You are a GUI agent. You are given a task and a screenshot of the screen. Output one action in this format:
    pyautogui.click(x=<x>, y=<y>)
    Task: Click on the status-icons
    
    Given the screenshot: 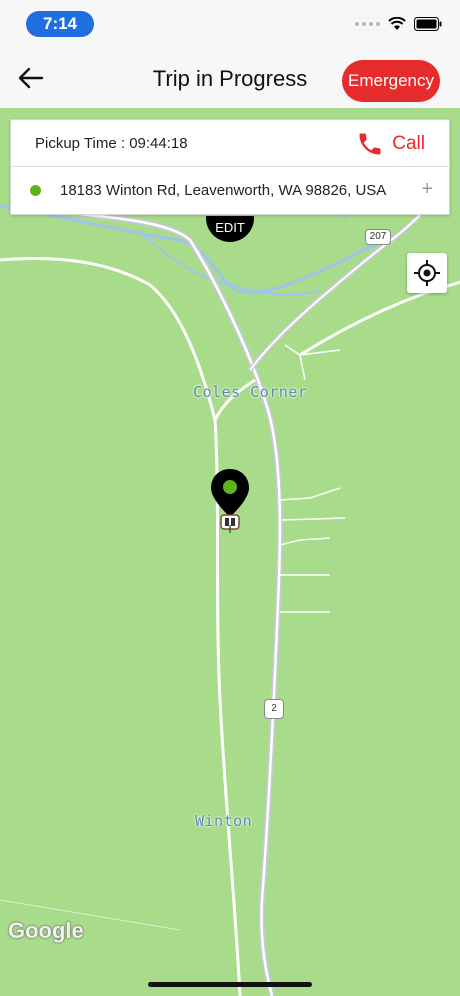 What is the action you would take?
    pyautogui.click(x=398, y=24)
    